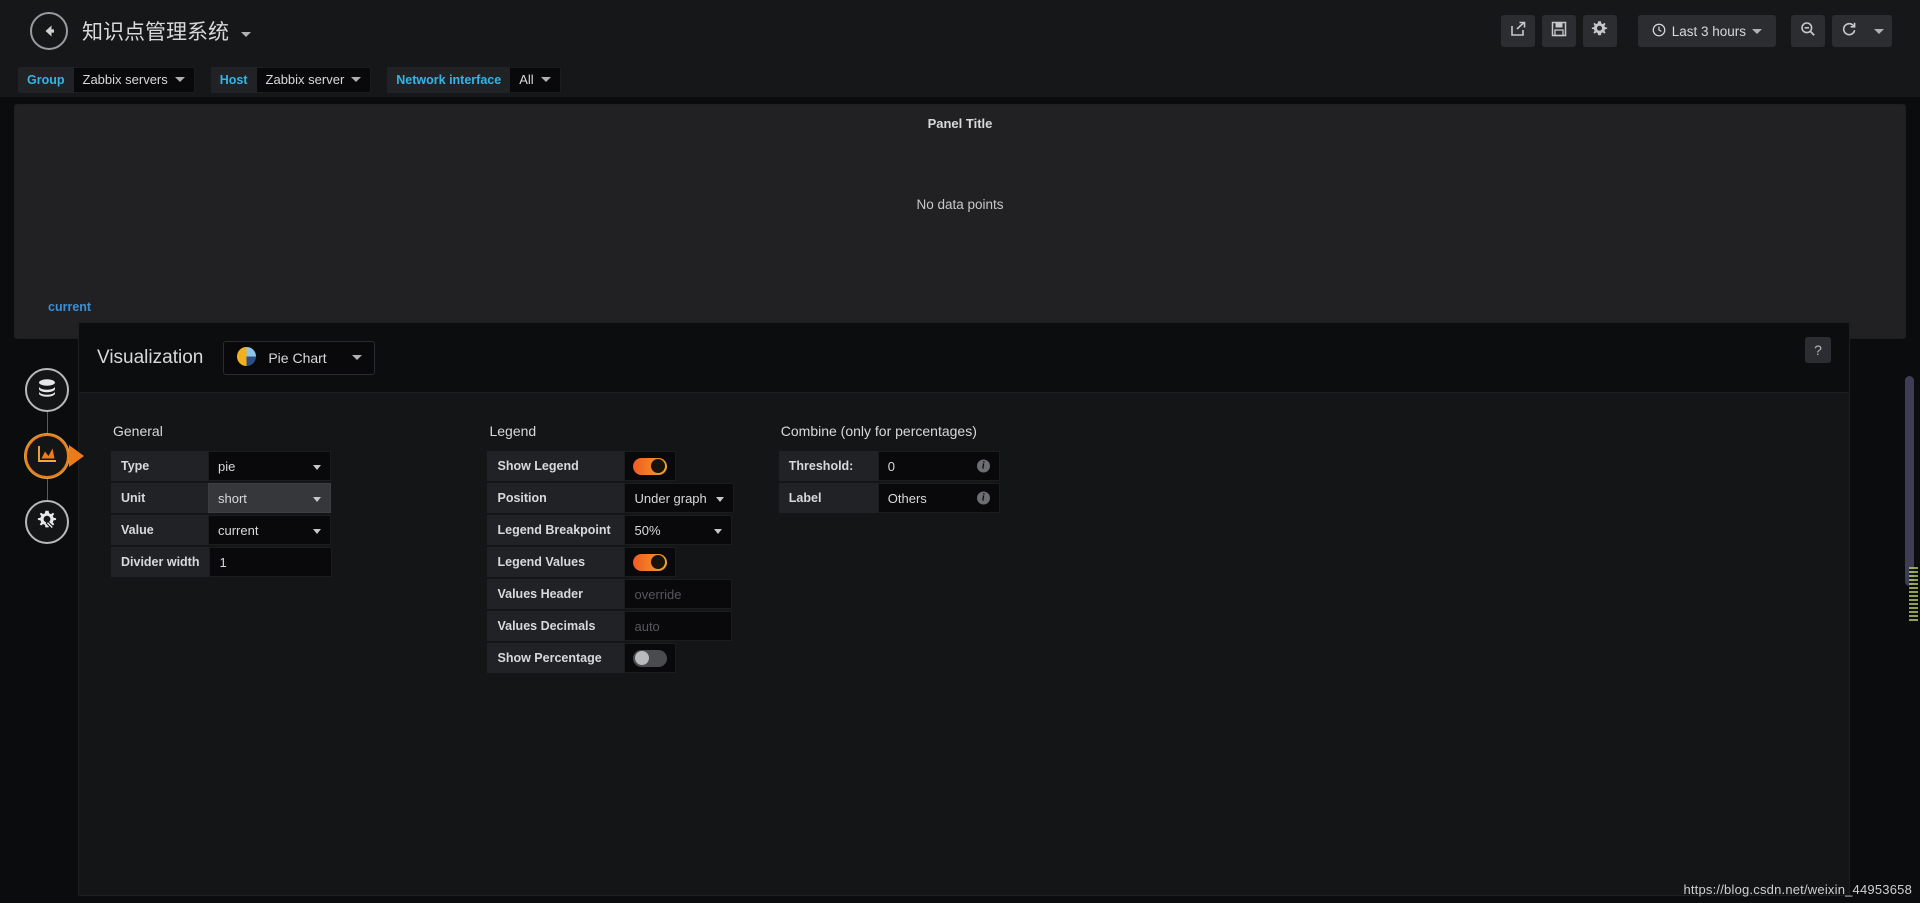 This screenshot has width=1920, height=903. I want to click on page-title: 知识点管理系统, so click(155, 32).